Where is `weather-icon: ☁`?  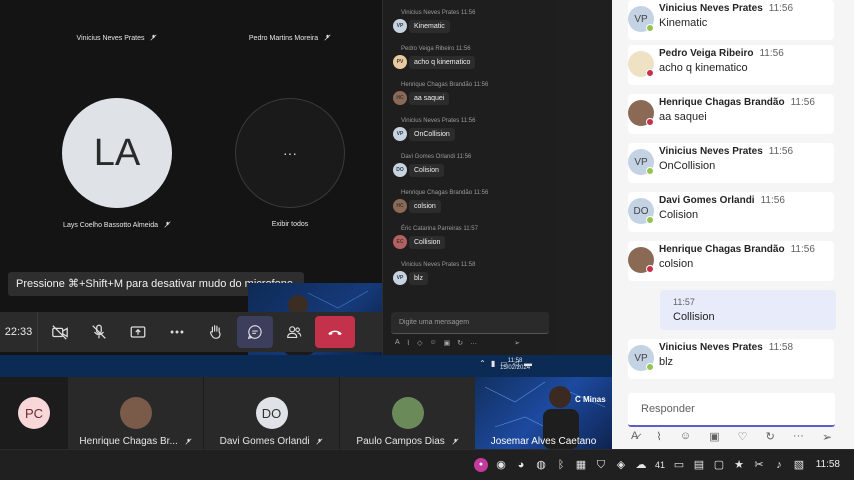 weather-icon: ☁ is located at coordinates (641, 465).